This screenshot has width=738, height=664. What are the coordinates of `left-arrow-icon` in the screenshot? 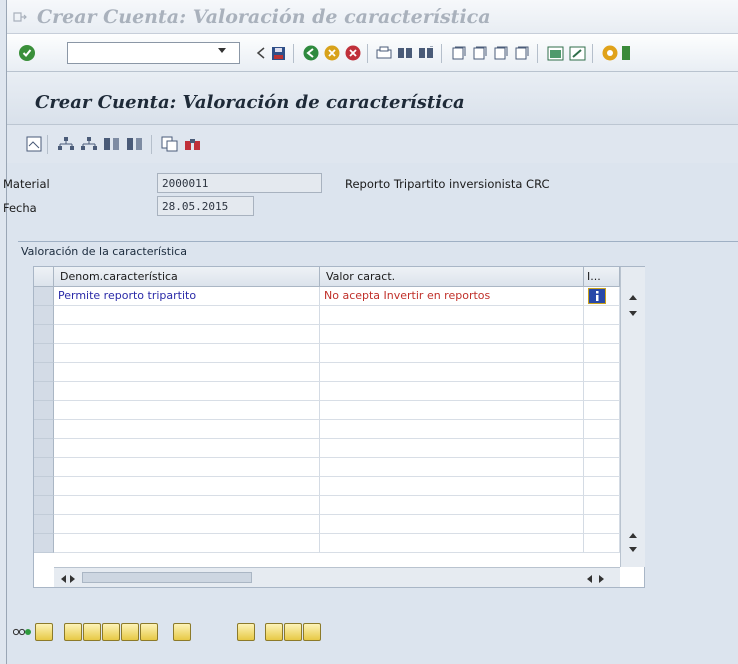 It's located at (261, 53).